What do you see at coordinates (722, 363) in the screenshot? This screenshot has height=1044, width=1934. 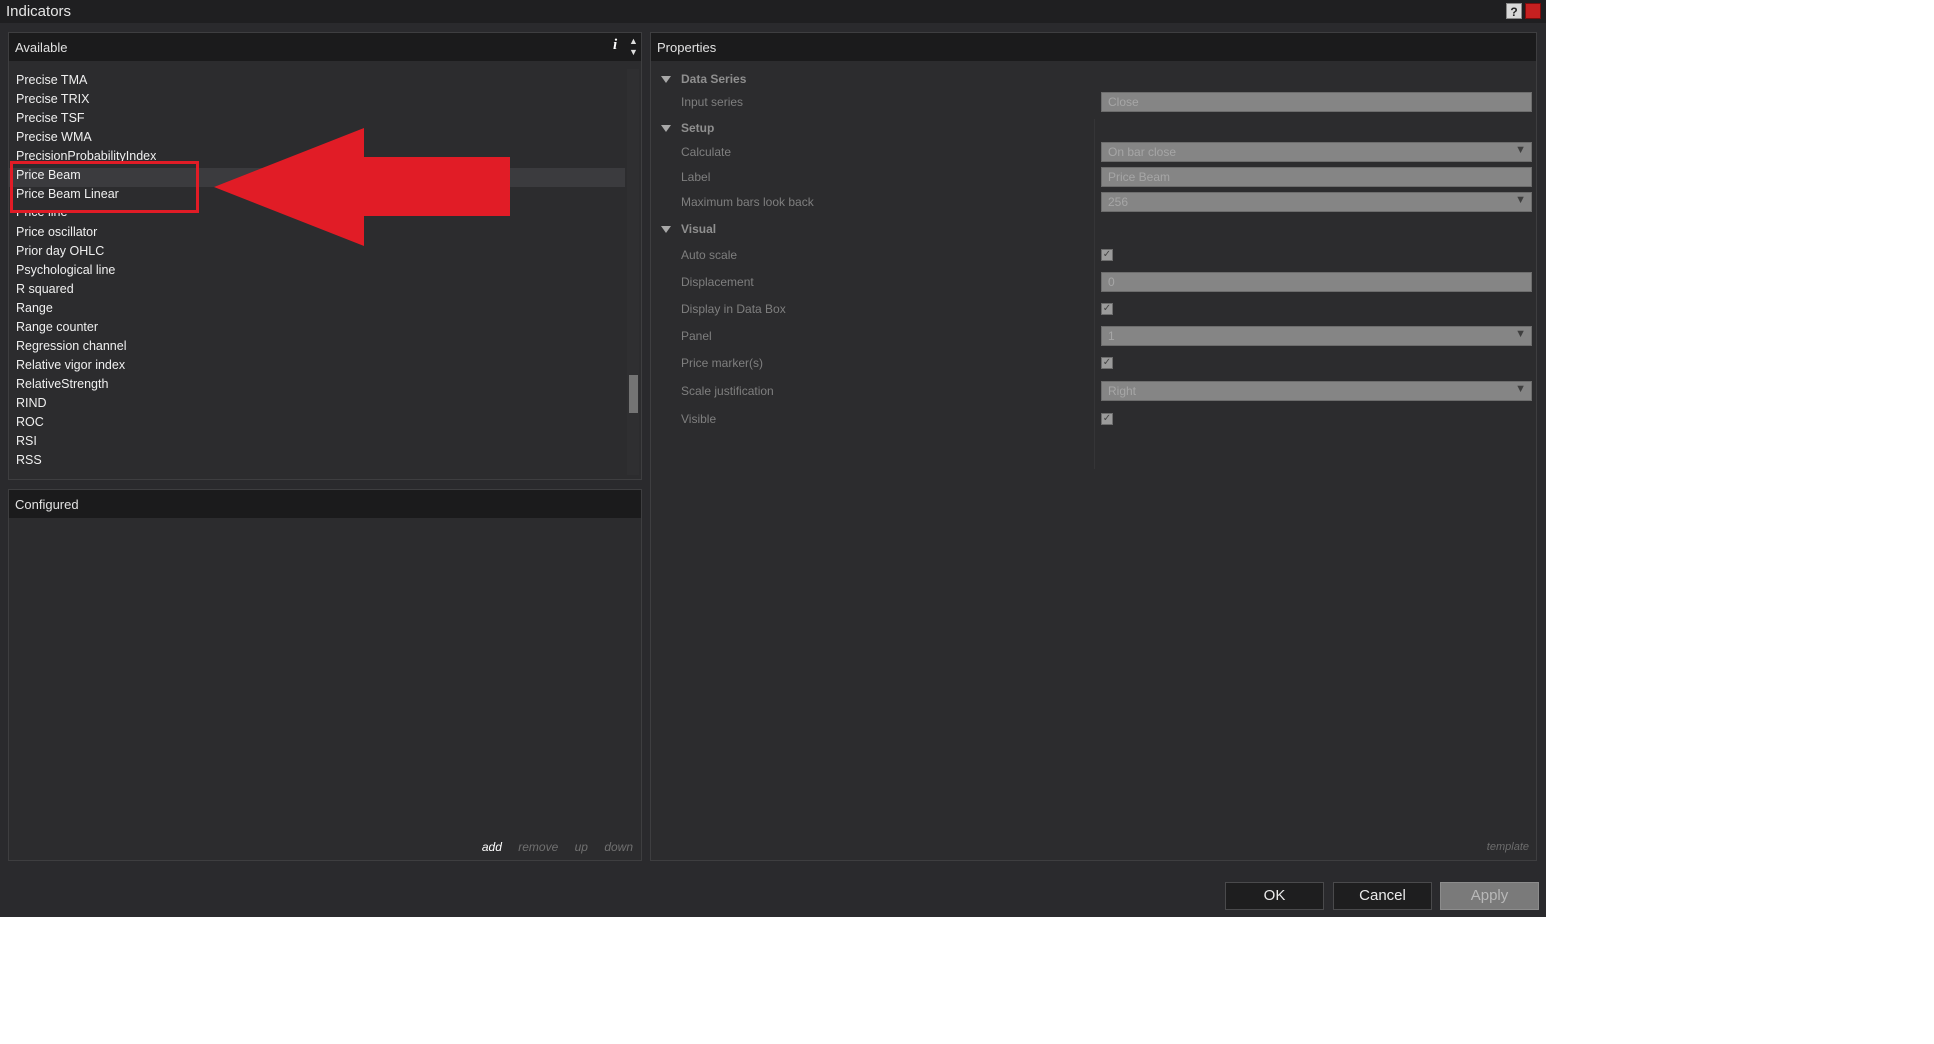 I see `price-markers-label: Price marker(s)` at bounding box center [722, 363].